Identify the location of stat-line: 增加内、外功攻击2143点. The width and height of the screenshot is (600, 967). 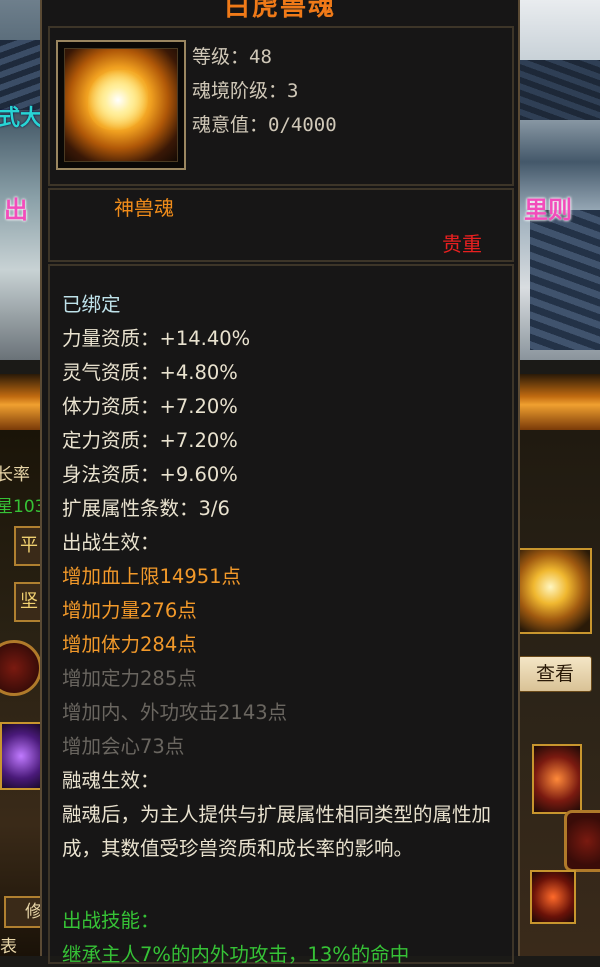
(175, 712).